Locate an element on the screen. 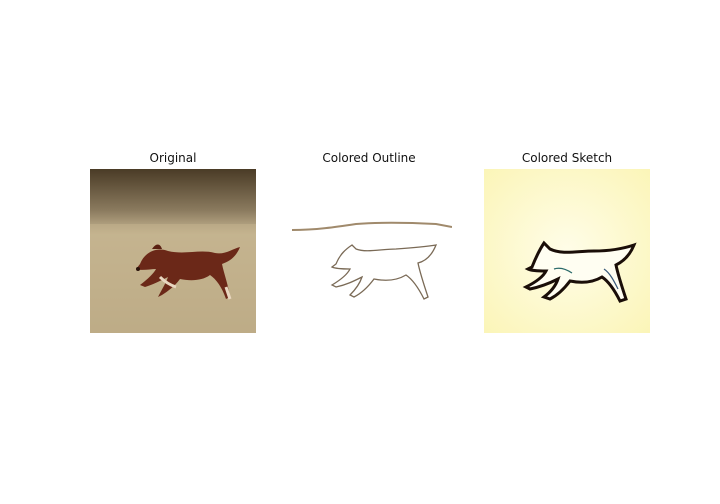 This screenshot has height=504, width=720. sketch-dog-image is located at coordinates (567, 251).